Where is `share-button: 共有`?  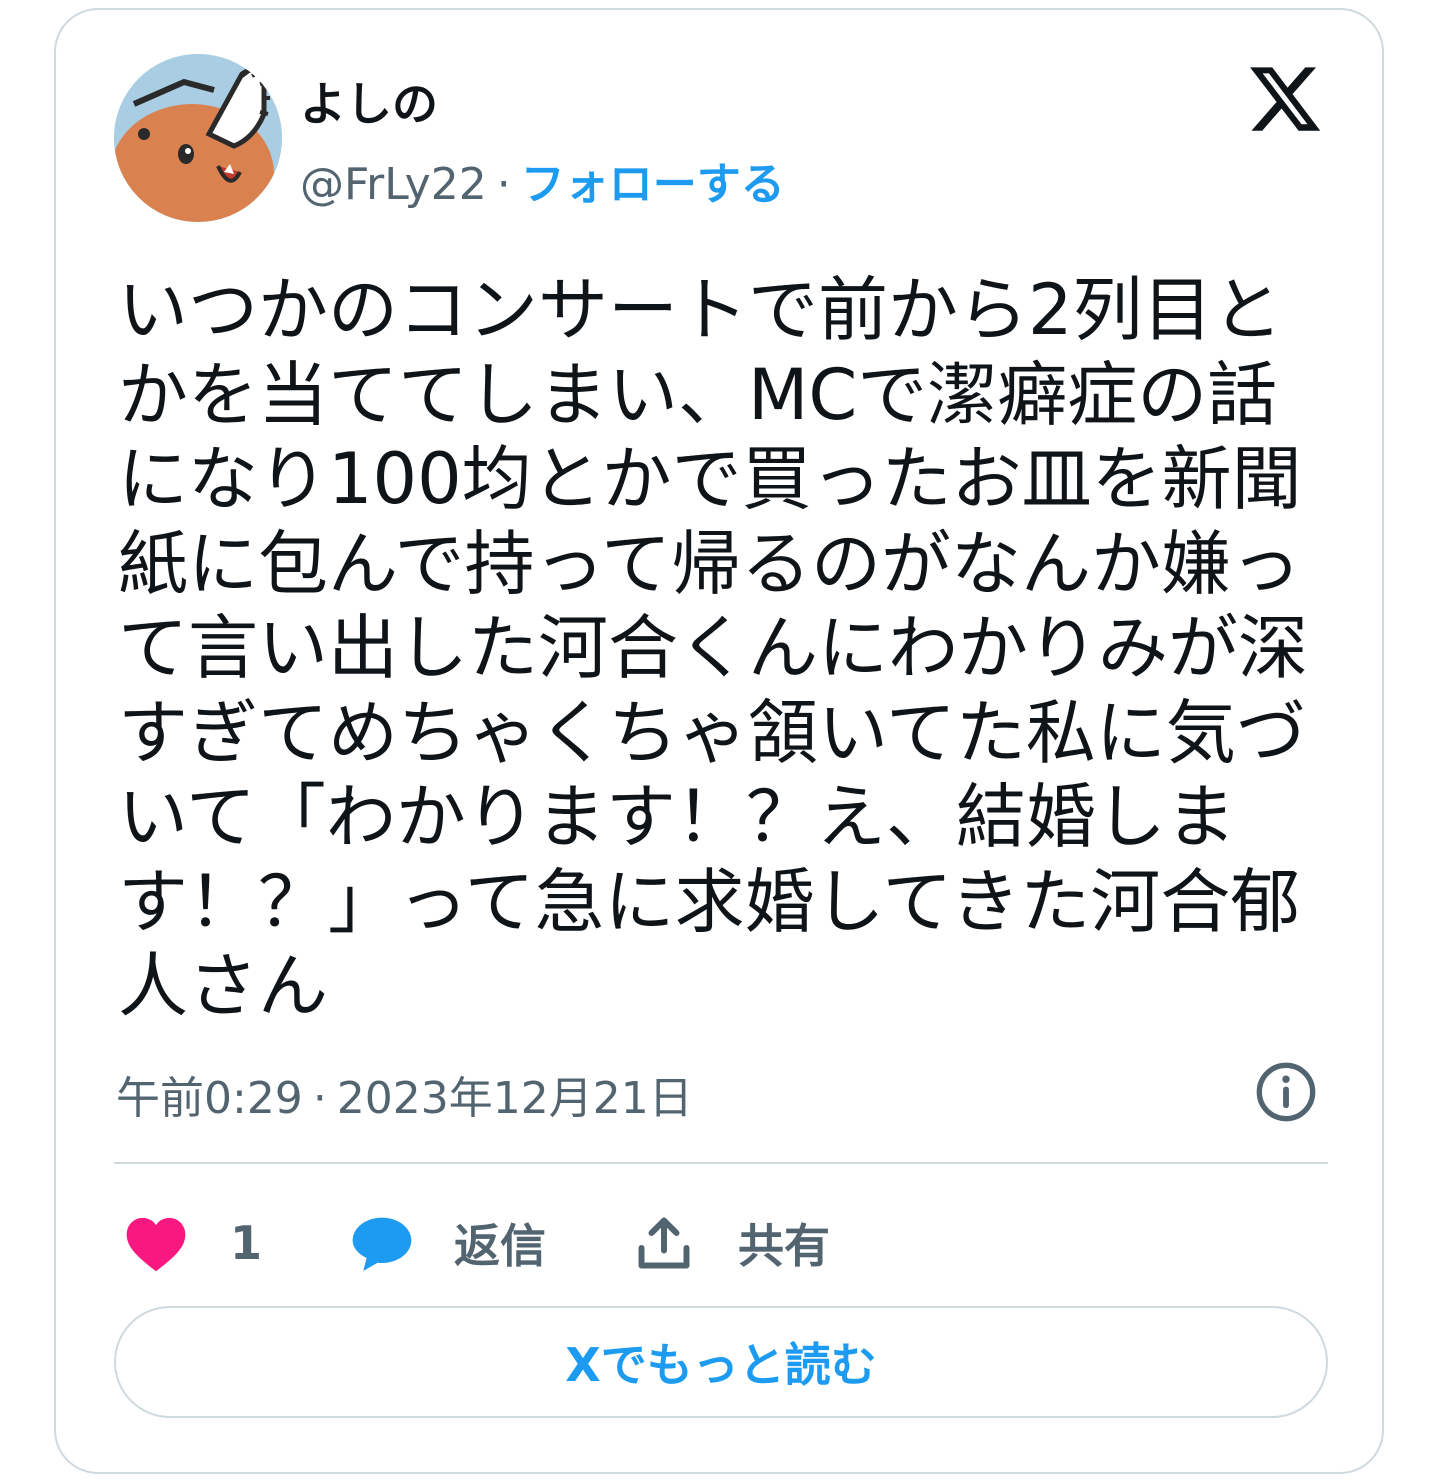 share-button: 共有 is located at coordinates (732, 1243).